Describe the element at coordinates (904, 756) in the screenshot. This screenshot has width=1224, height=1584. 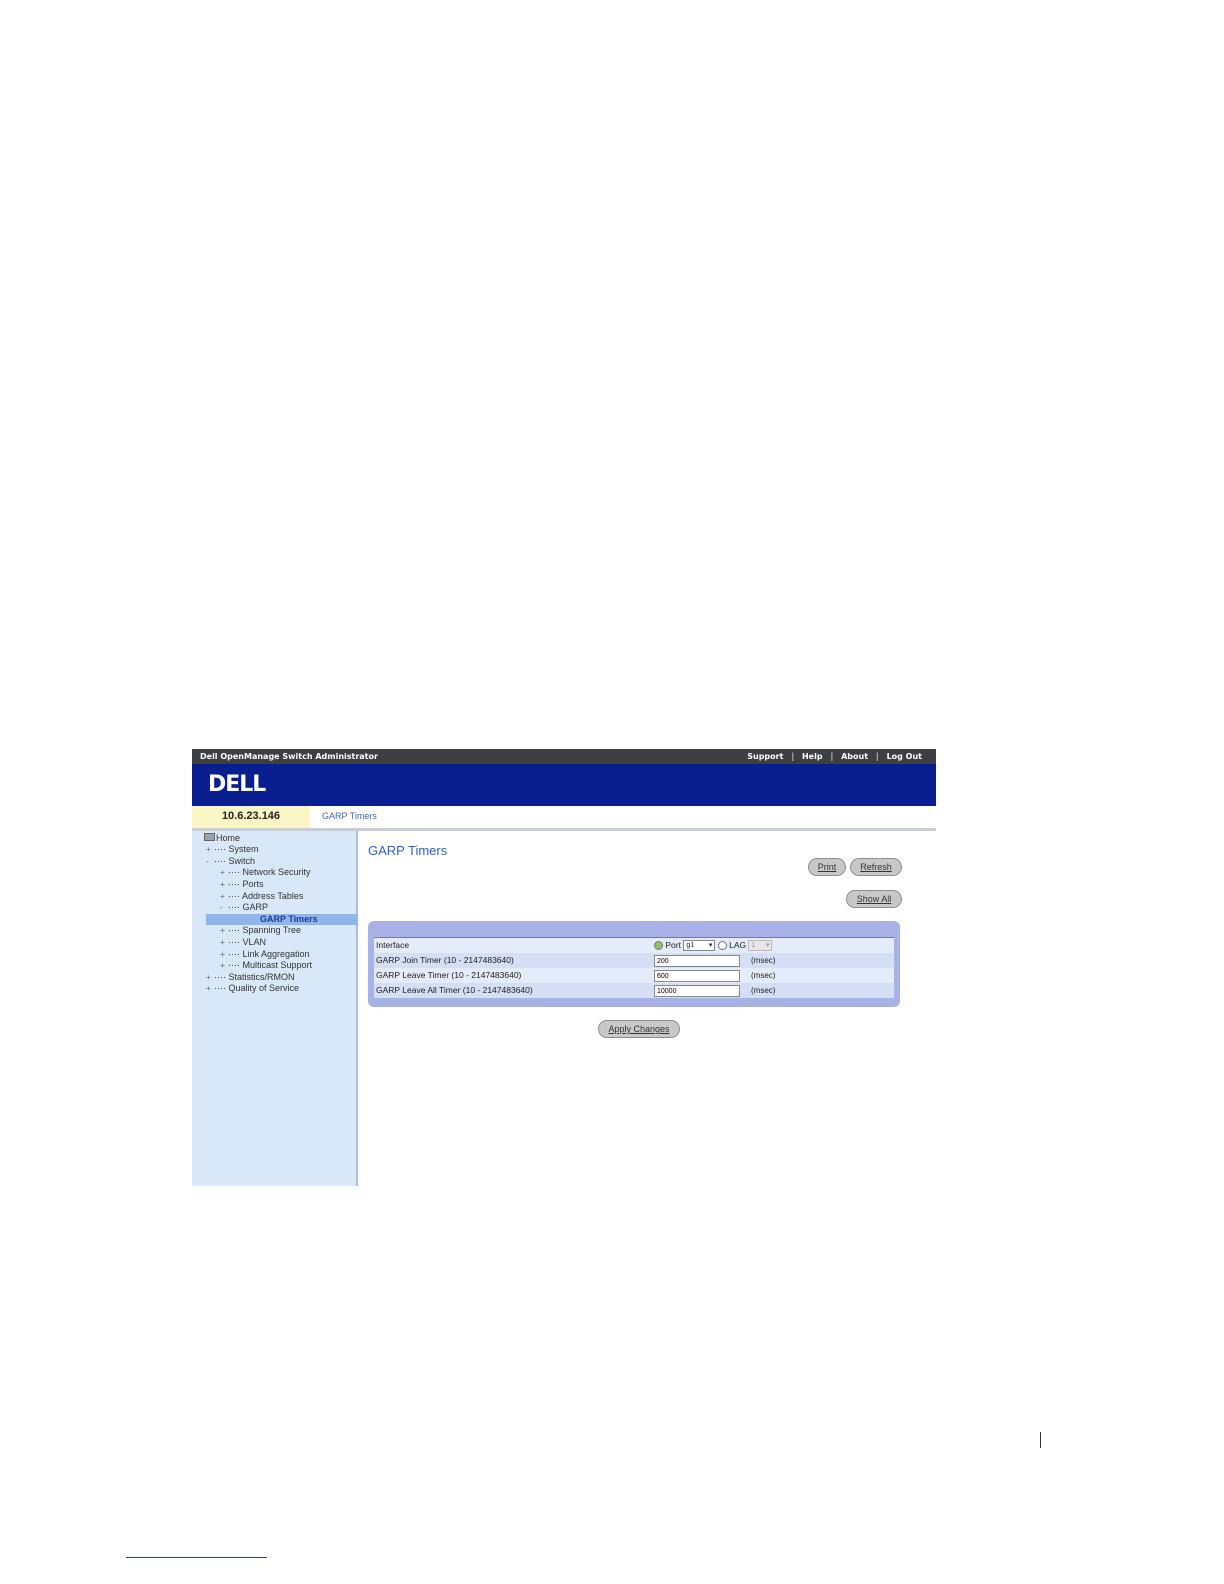
I see `logout-link: Log Out` at that location.